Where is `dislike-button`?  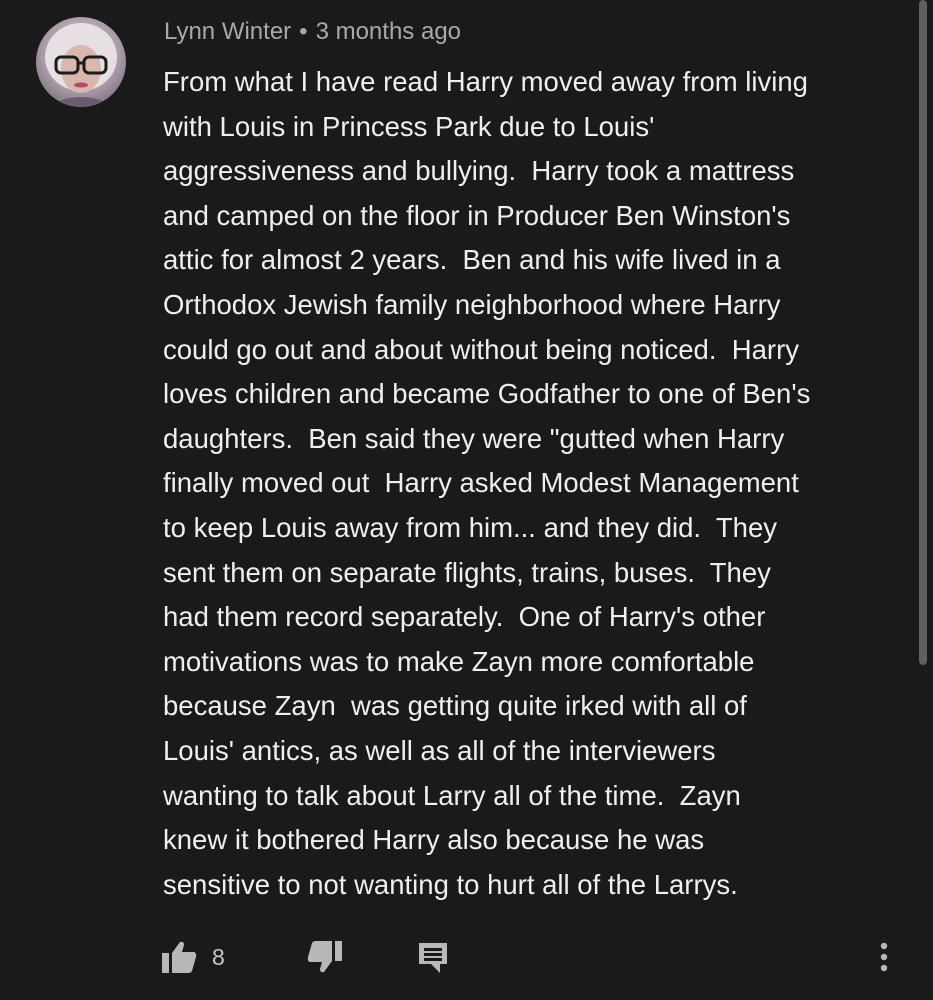
dislike-button is located at coordinates (325, 957).